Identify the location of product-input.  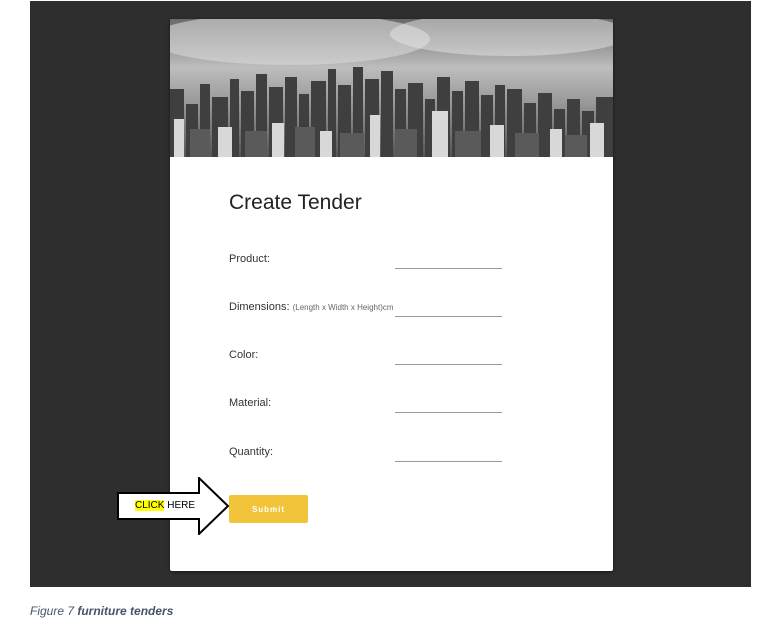
(448, 259).